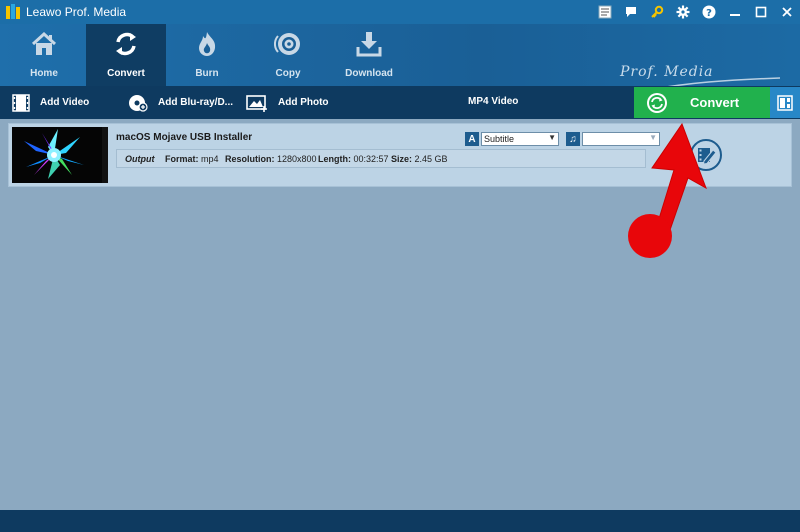 This screenshot has width=800, height=532. What do you see at coordinates (44, 73) in the screenshot?
I see `nav-home-label: Home` at bounding box center [44, 73].